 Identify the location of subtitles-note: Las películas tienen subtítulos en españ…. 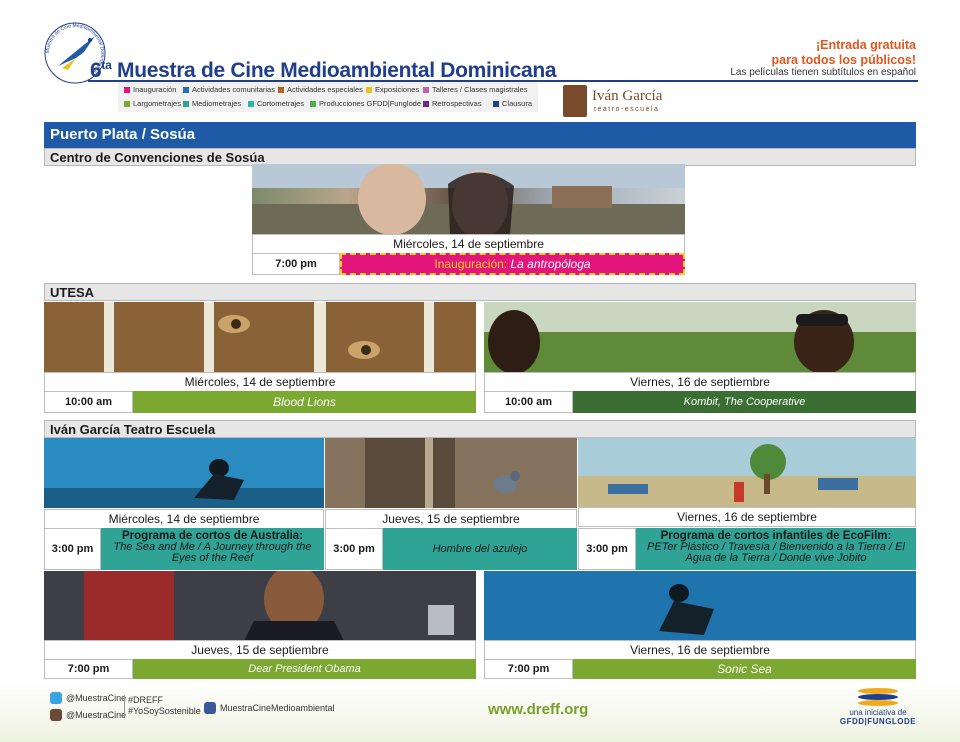
(823, 72).